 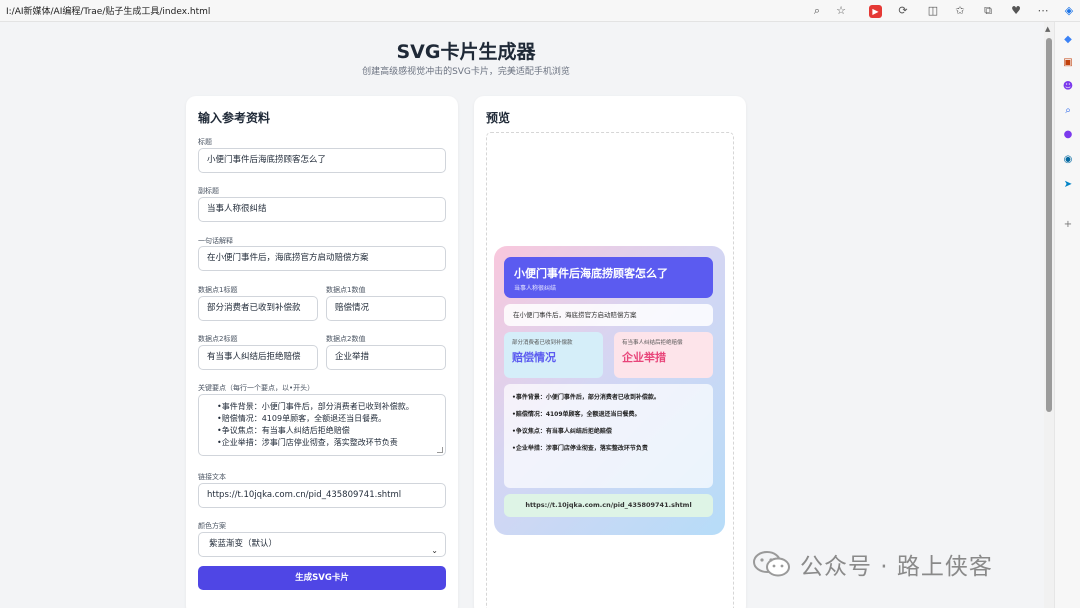 What do you see at coordinates (817, 11) in the screenshot?
I see `zoom-icon: ⌕` at bounding box center [817, 11].